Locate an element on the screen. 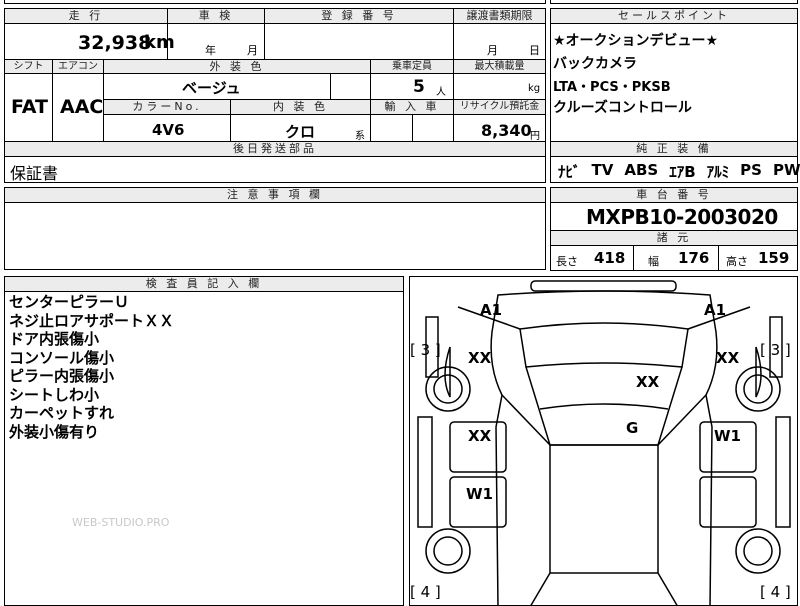 The width and height of the screenshot is (800, 606). damage-rear-door-left: W1 is located at coordinates (479, 494).